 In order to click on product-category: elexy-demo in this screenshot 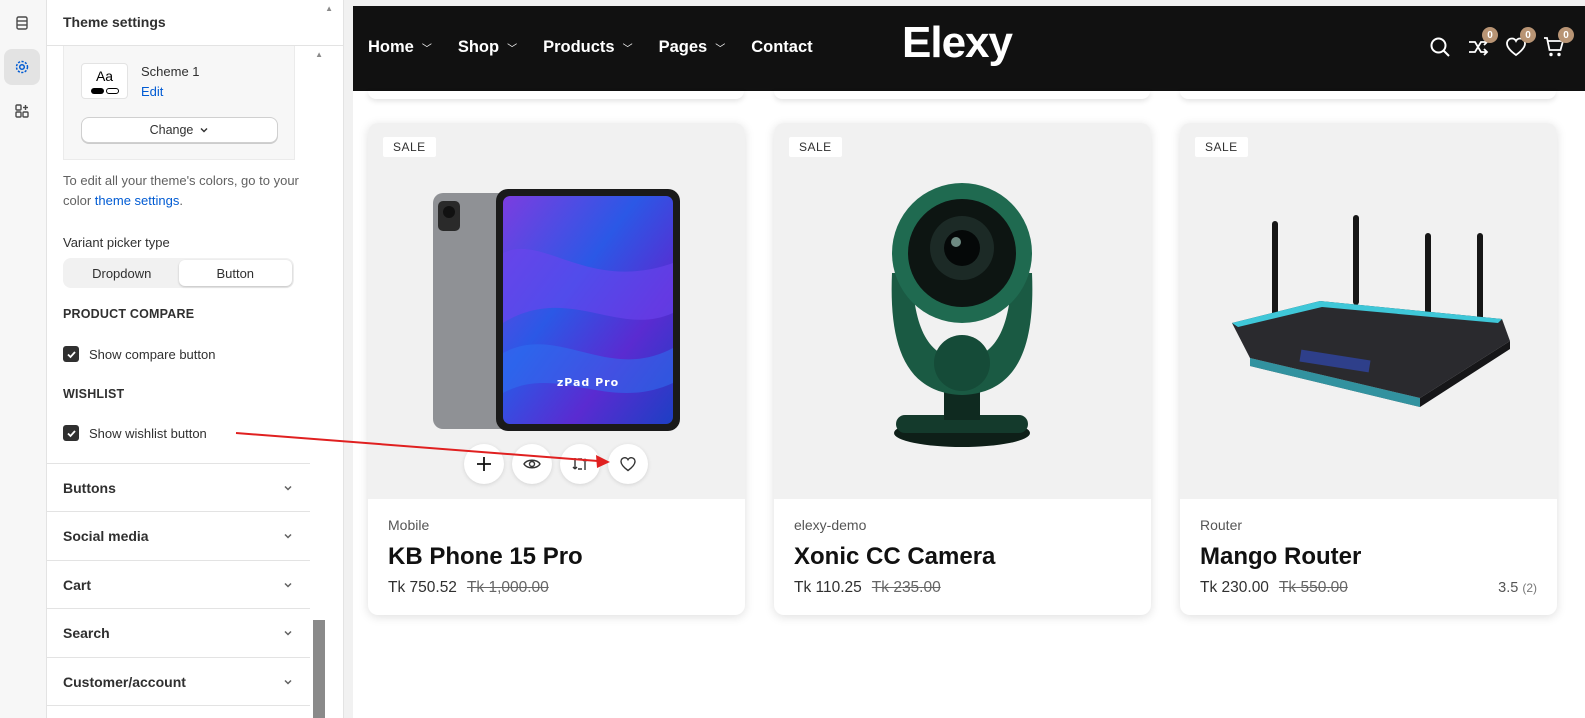, I will do `click(830, 525)`.